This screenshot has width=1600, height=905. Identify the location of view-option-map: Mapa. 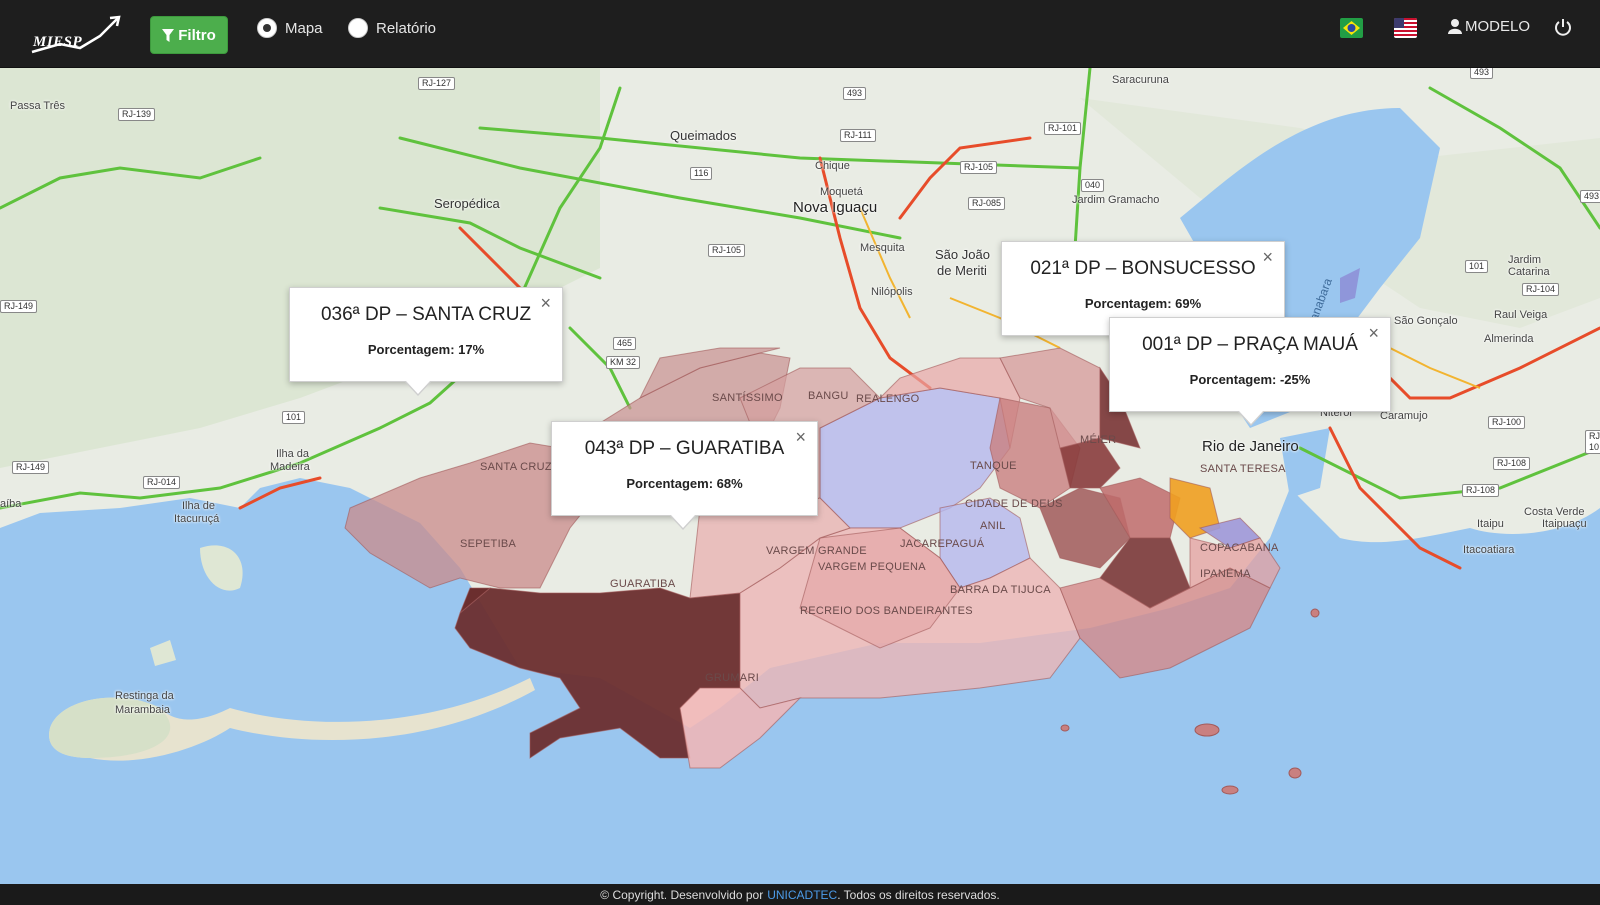
(290, 28).